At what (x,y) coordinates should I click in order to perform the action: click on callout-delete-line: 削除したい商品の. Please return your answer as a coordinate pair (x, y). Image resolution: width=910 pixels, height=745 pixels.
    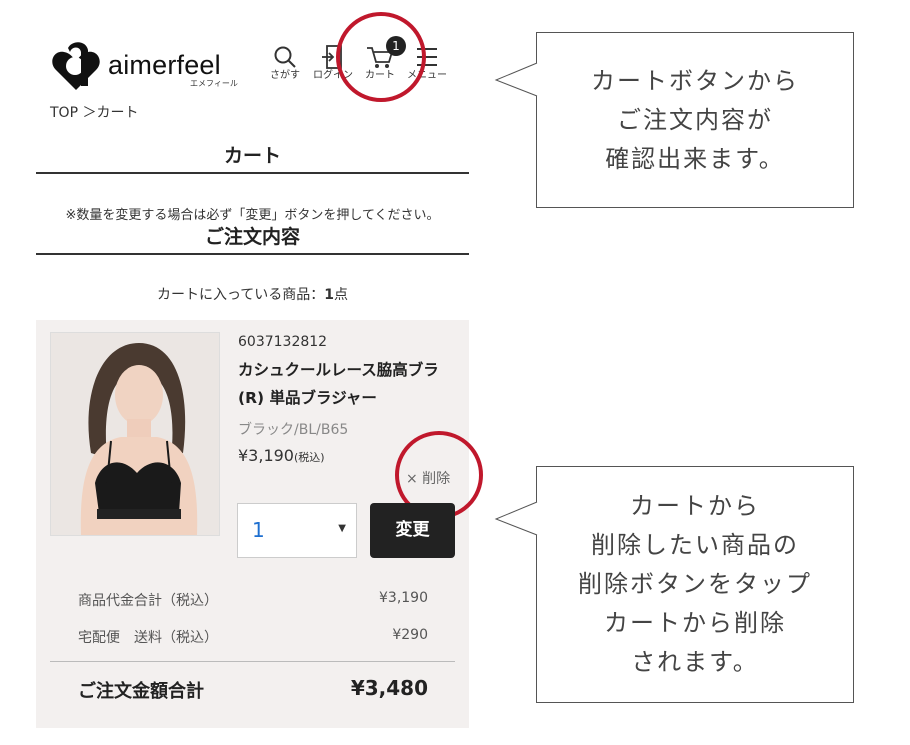
    Looking at the image, I should click on (695, 545).